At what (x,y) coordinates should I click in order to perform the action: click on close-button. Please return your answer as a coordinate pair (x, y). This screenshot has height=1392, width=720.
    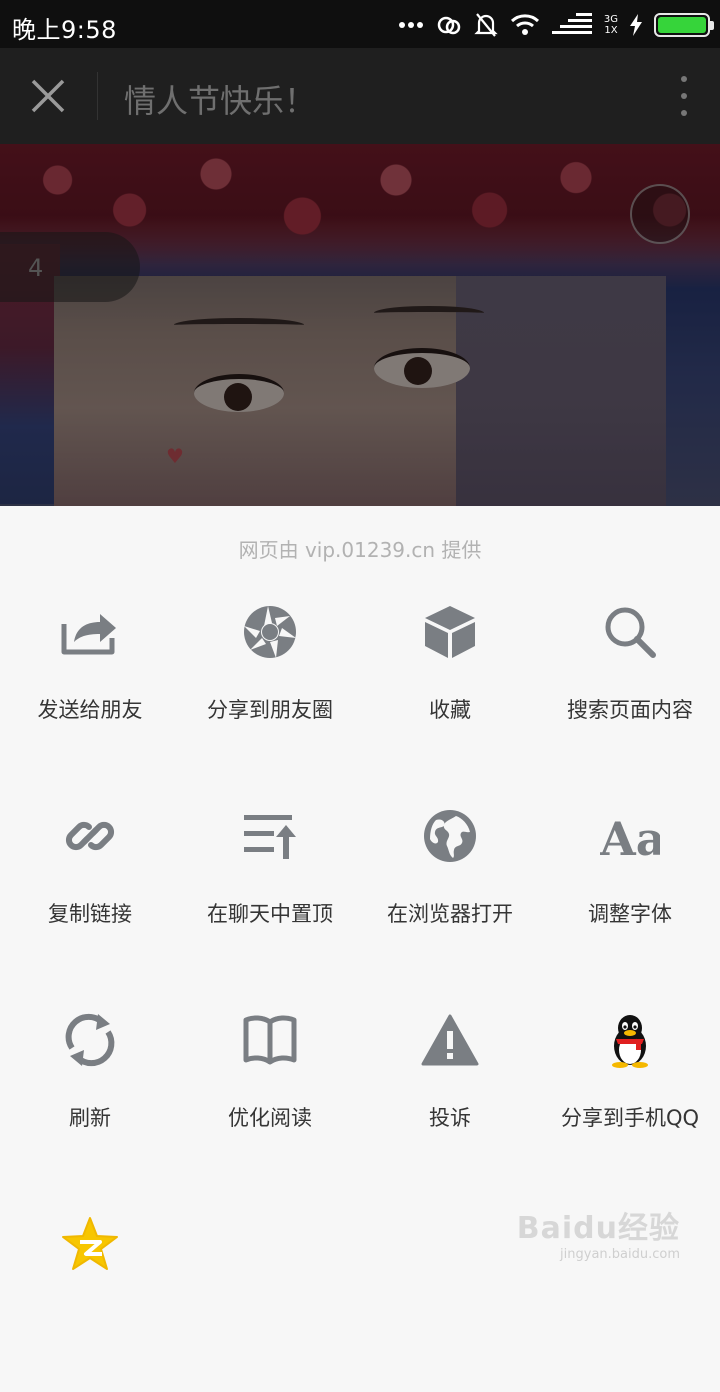
    Looking at the image, I should click on (48, 96).